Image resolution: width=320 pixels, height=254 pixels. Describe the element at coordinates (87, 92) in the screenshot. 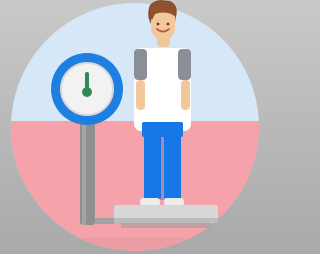

I see `gauge-pivot` at that location.